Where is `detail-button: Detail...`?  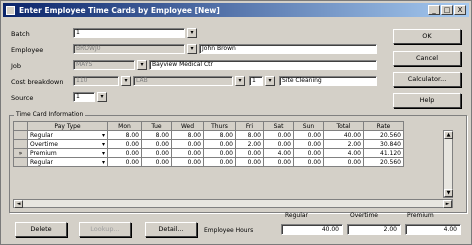
detail-button: Detail... is located at coordinates (171, 229).